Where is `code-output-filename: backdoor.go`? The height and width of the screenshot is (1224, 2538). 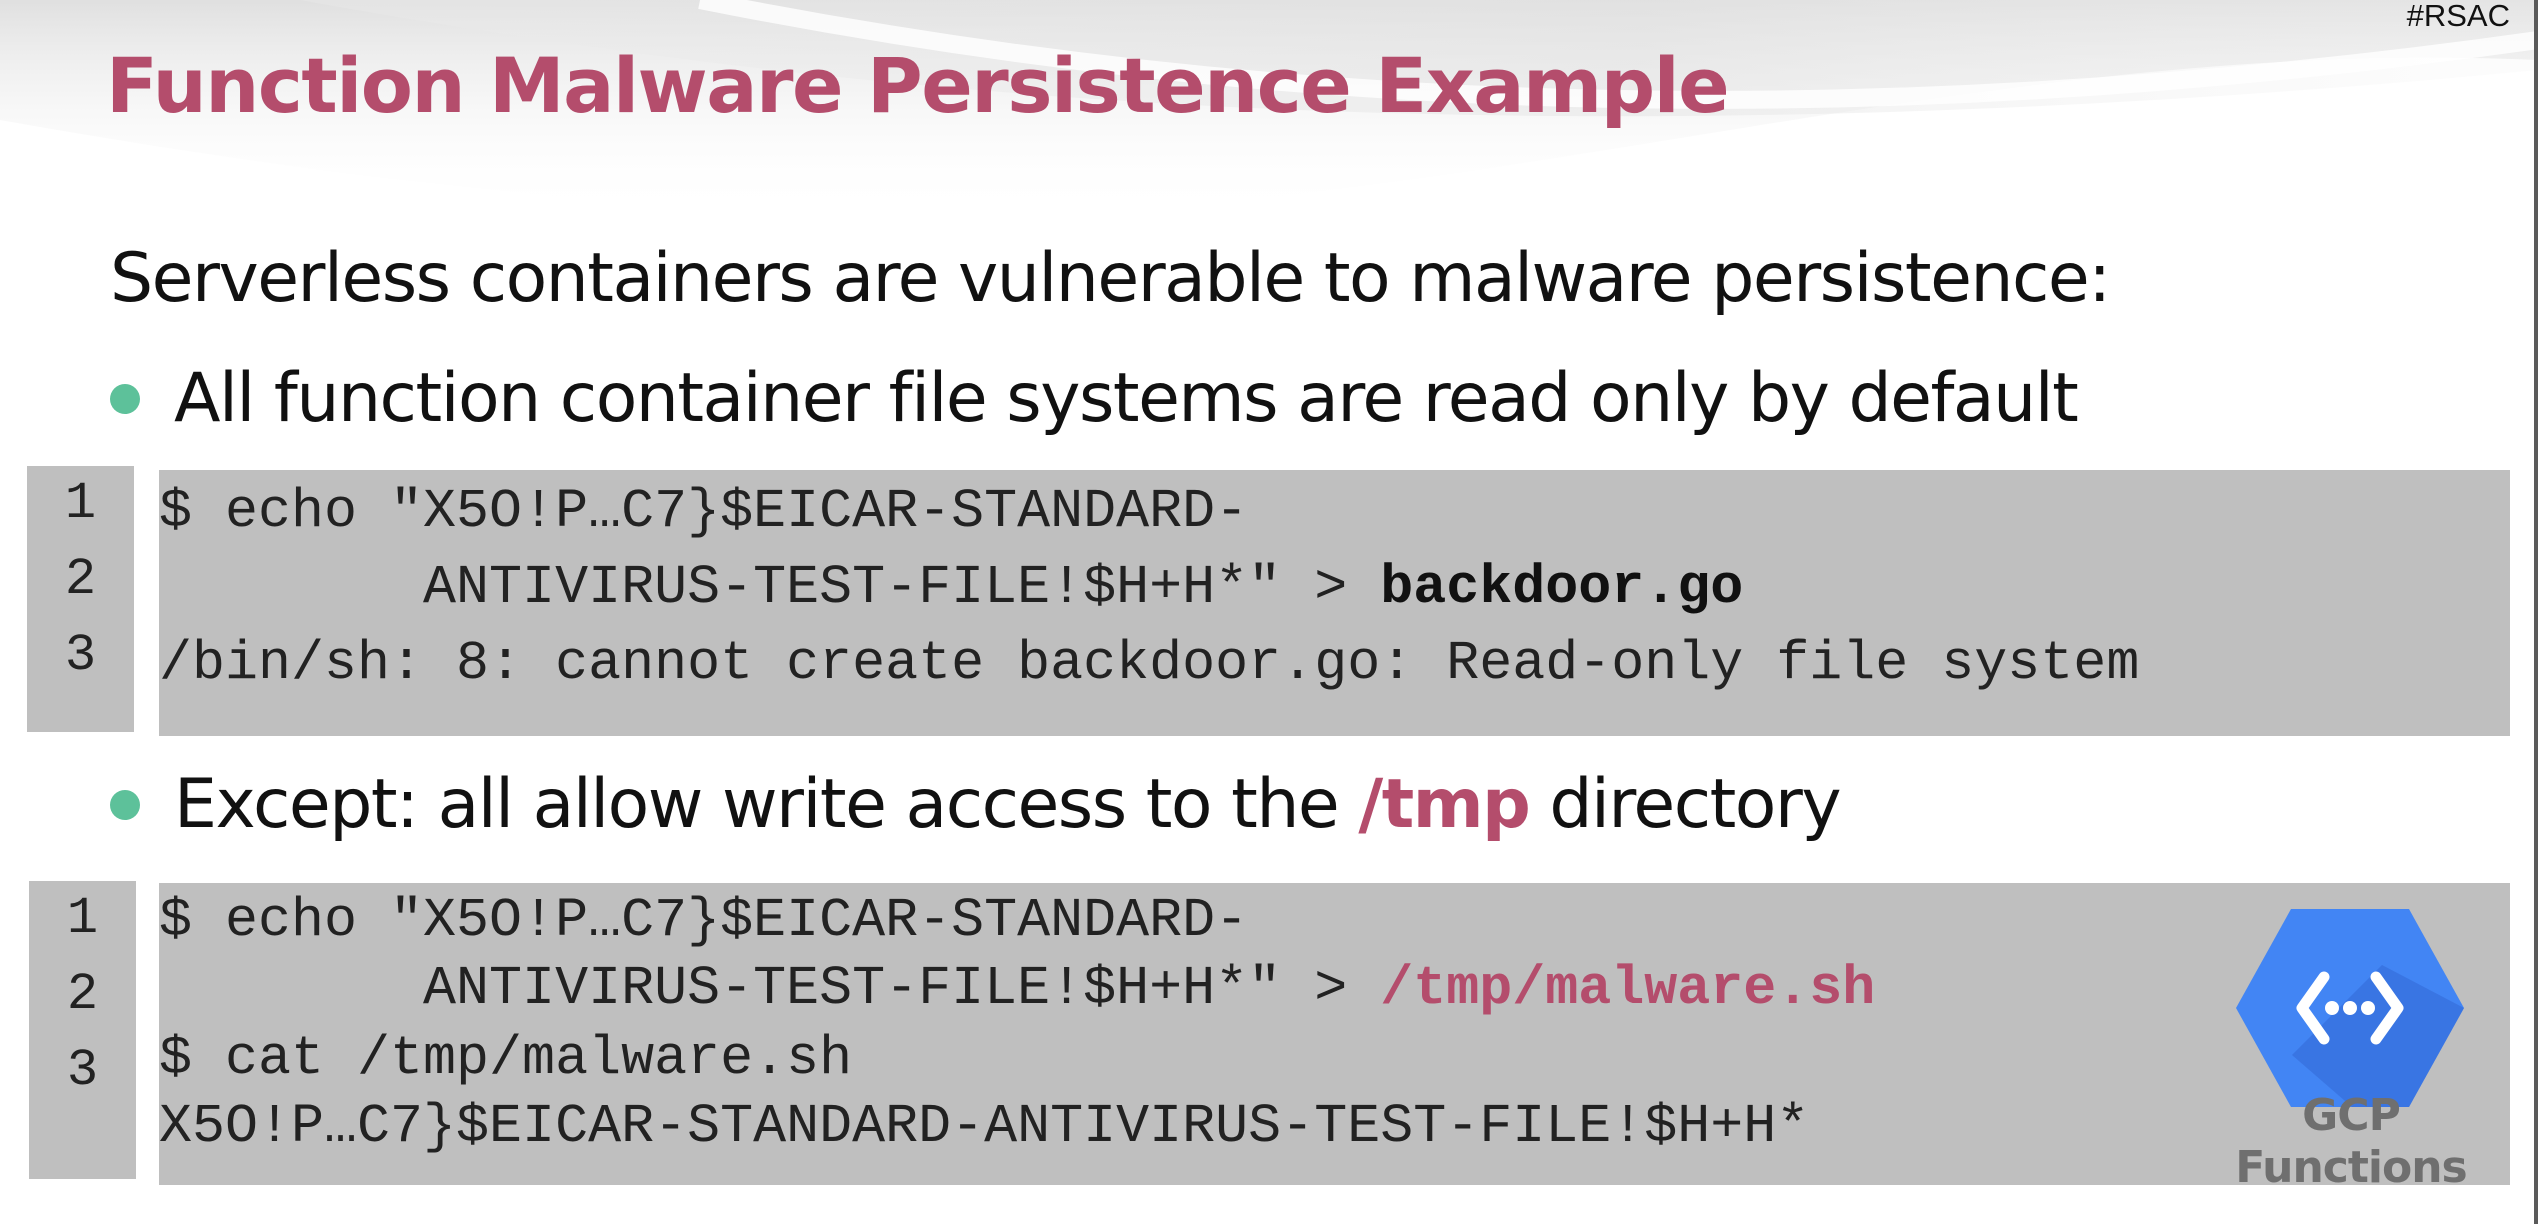
code-output-filename: backdoor.go is located at coordinates (1562, 587).